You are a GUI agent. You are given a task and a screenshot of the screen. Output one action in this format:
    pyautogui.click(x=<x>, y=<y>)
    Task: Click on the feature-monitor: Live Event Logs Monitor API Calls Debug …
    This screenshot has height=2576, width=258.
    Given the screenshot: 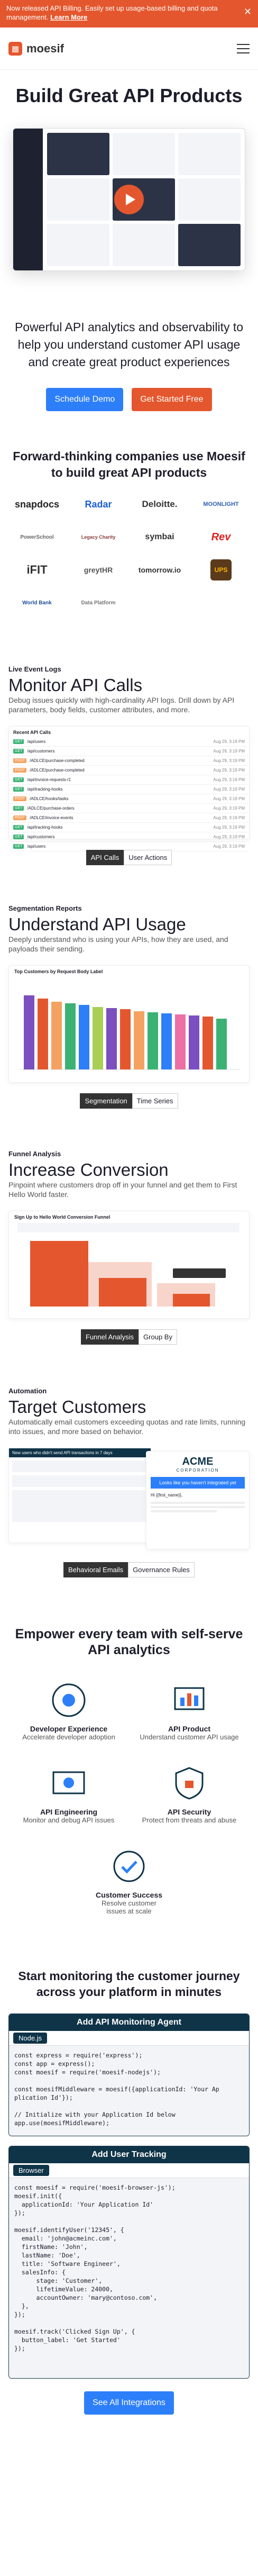 What is the action you would take?
    pyautogui.click(x=129, y=765)
    